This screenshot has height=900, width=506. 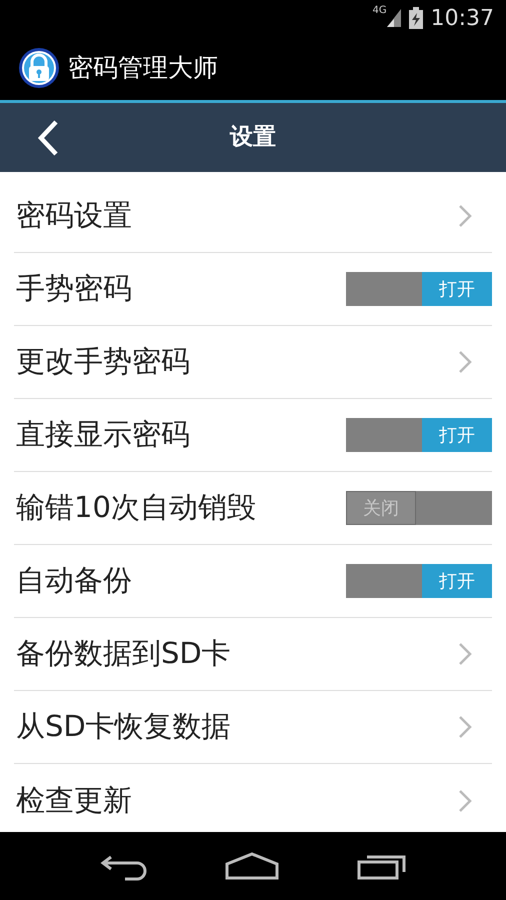 What do you see at coordinates (135, 507) in the screenshot?
I see `setting-label: 输错10次自动销毁` at bounding box center [135, 507].